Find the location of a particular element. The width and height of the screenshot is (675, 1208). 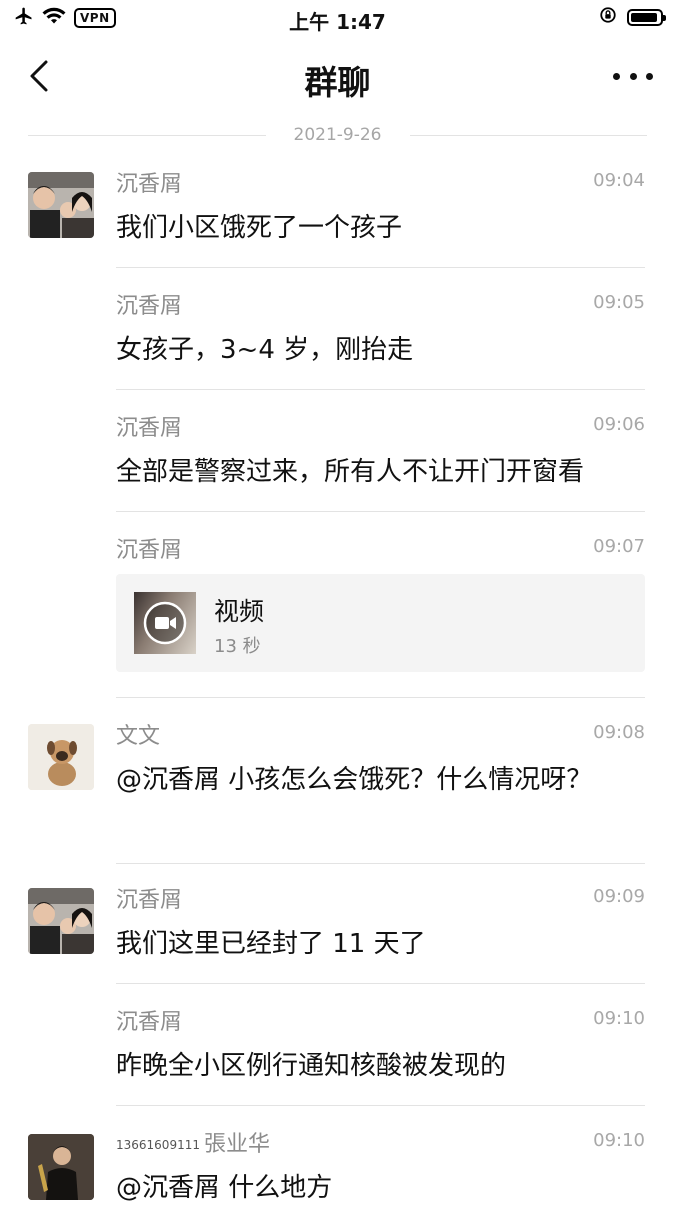

more-button is located at coordinates (633, 76).